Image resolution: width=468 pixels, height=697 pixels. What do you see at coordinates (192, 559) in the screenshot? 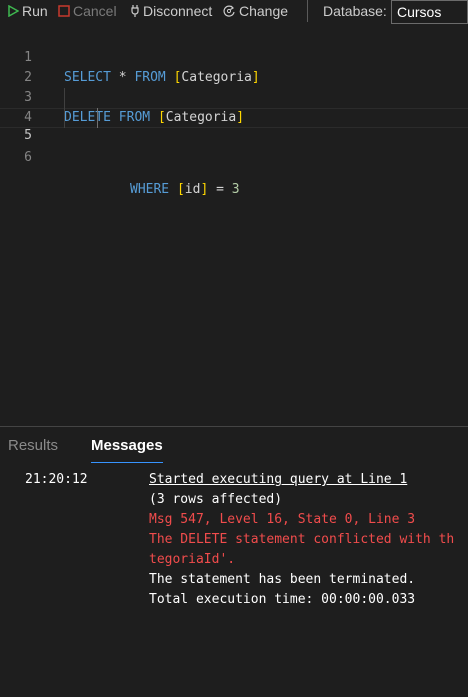
I see `message-error-line: tegoriaId'.` at bounding box center [192, 559].